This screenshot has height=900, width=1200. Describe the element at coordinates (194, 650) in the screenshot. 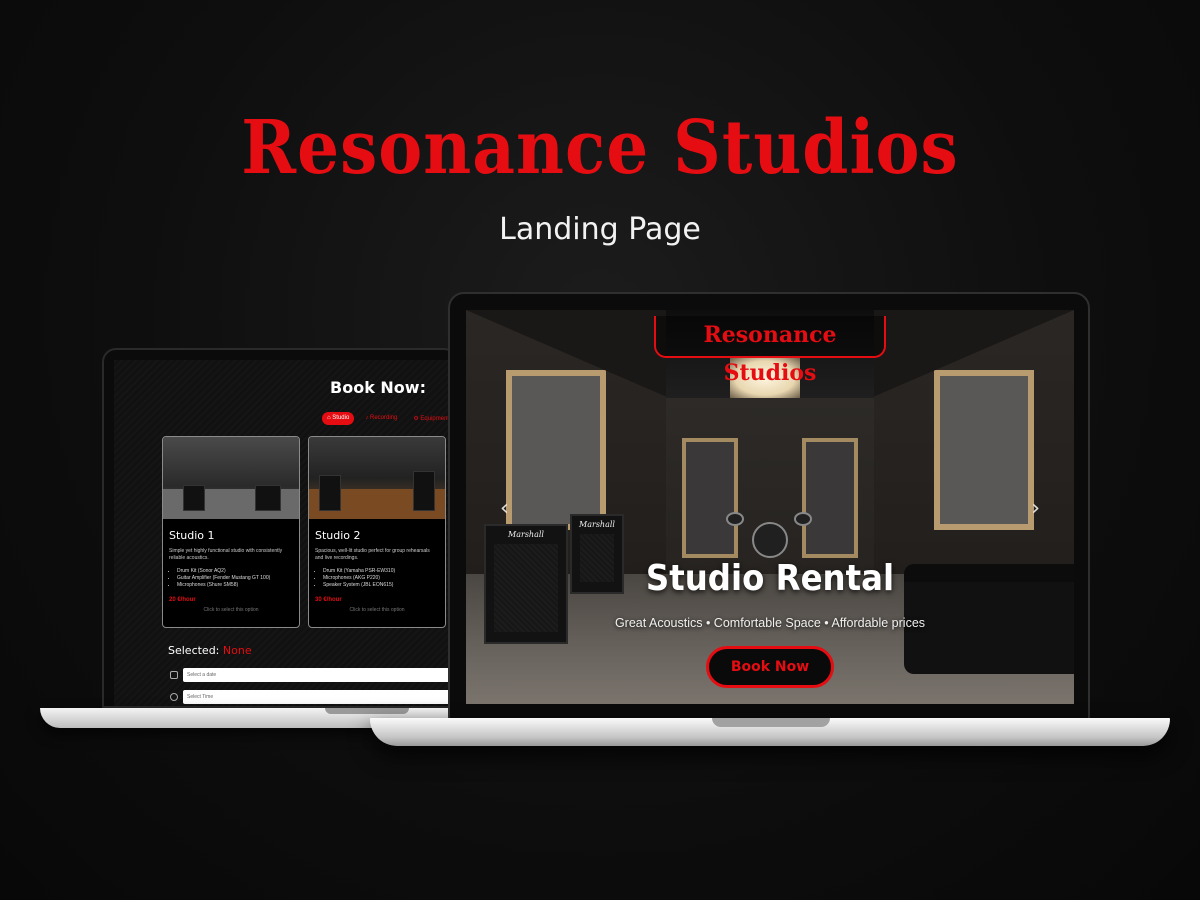

I see `selected-label: Selected:` at that location.